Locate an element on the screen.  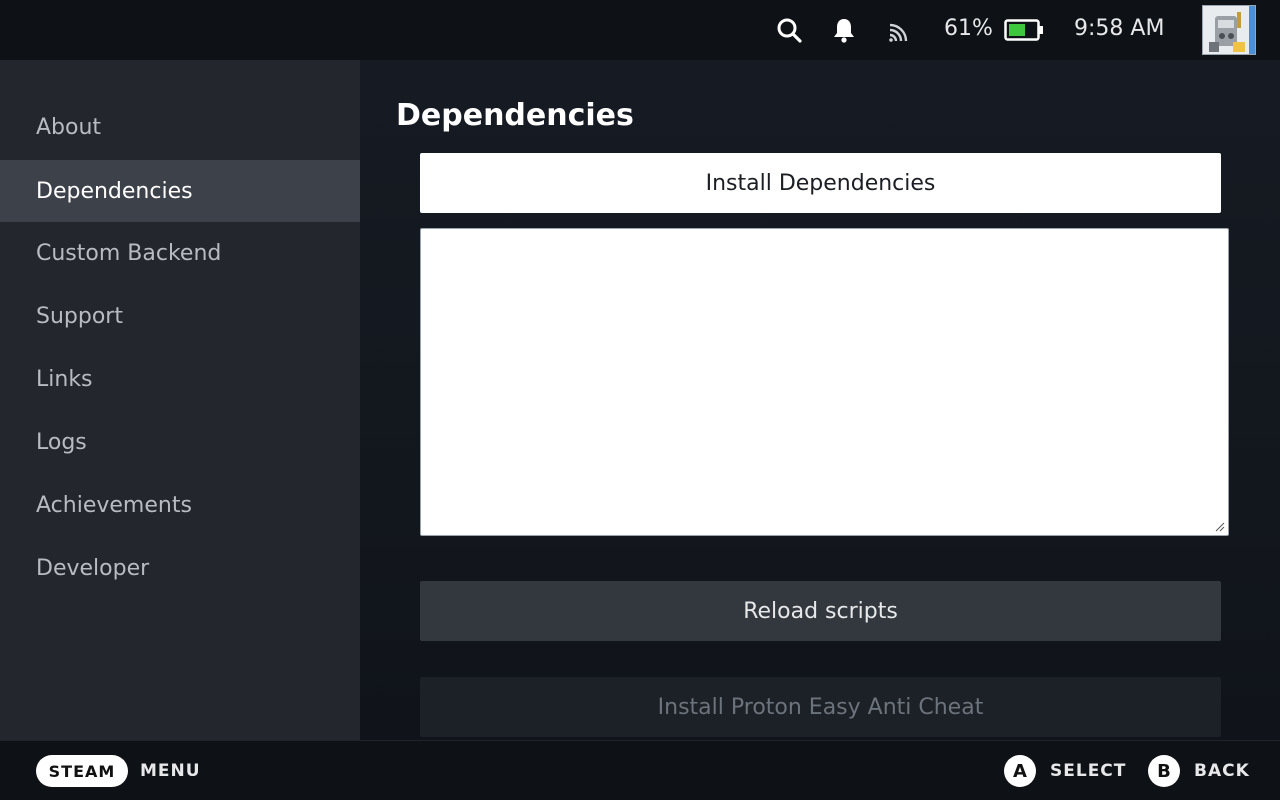
menu-label: MENU is located at coordinates (170, 771).